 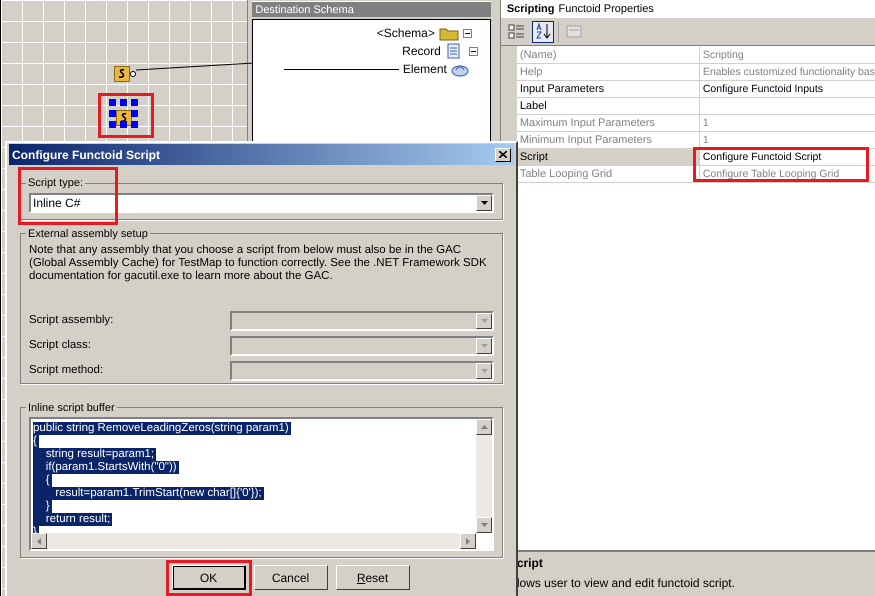 I want to click on dropdown-field: Inline C#, so click(x=261, y=202).